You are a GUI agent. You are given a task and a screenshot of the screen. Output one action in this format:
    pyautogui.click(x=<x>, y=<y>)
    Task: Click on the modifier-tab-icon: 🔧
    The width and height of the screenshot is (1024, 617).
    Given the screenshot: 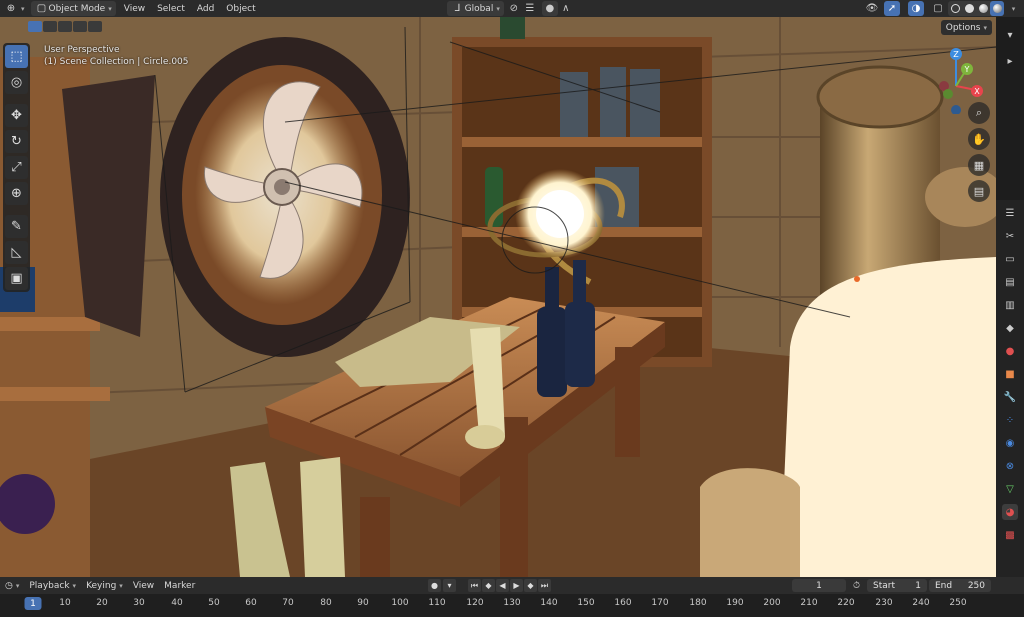 What is the action you would take?
    pyautogui.click(x=1010, y=397)
    